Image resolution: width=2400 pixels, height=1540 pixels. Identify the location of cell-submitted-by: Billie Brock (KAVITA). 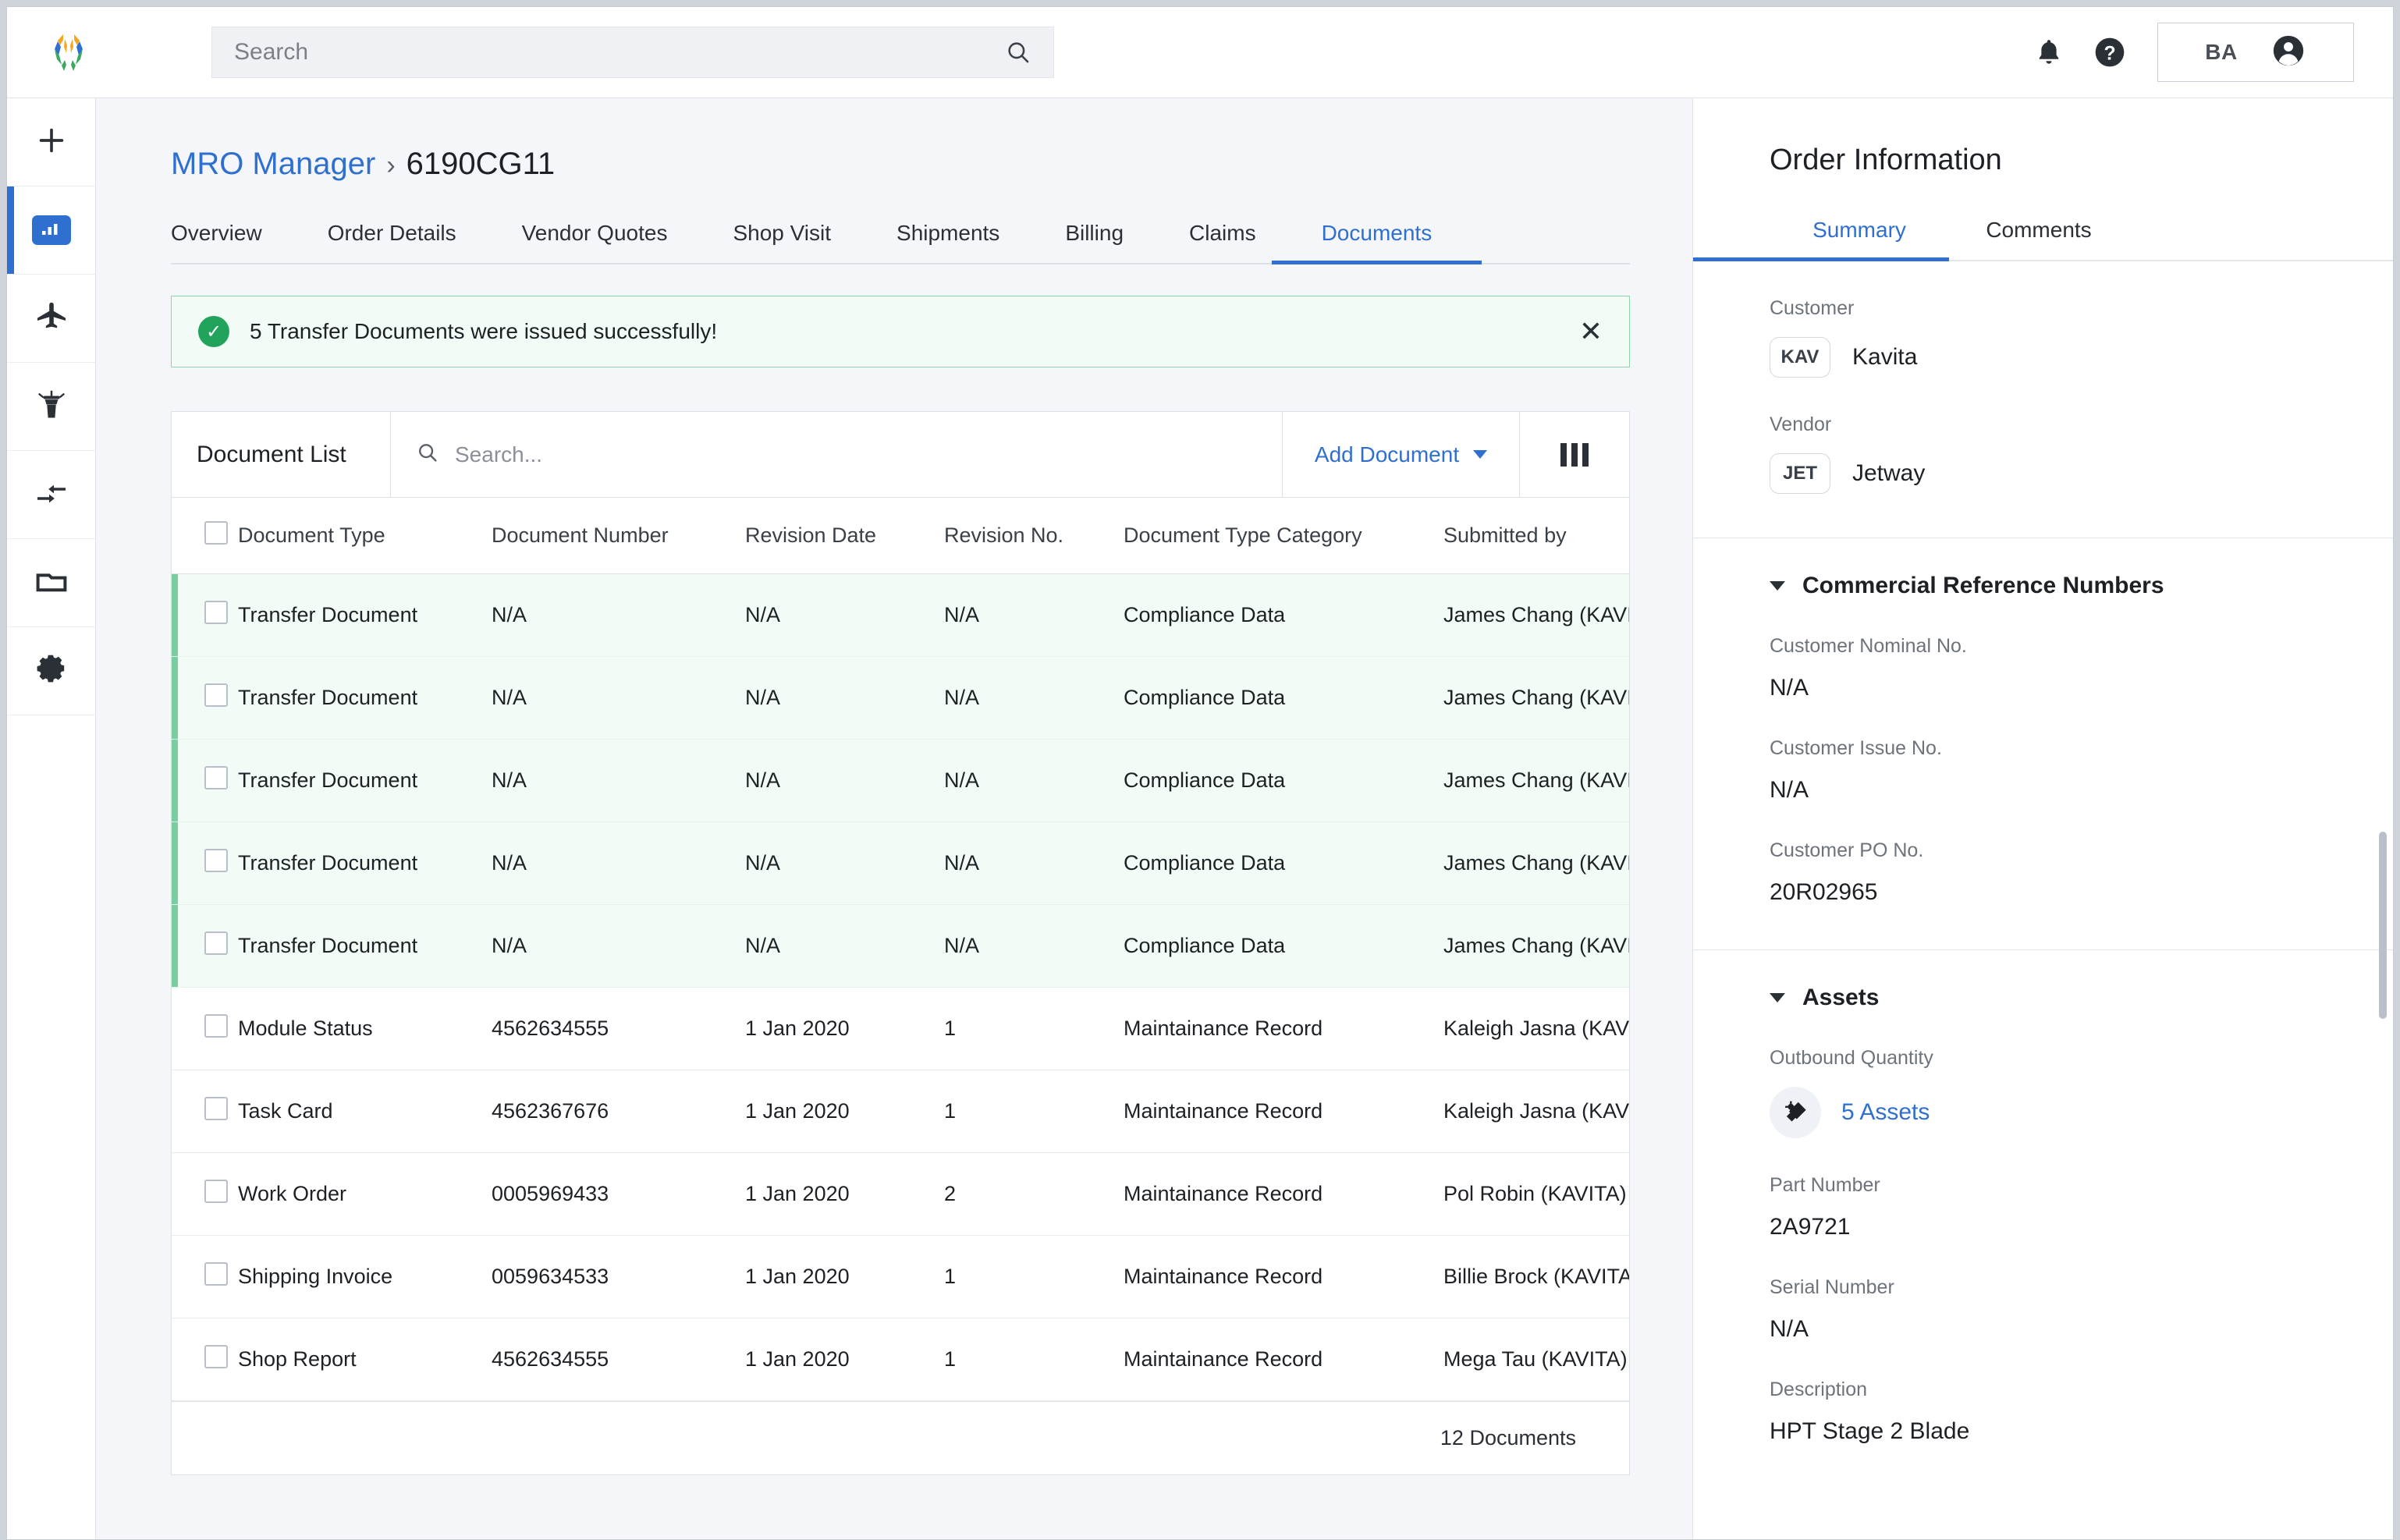
(1536, 1276).